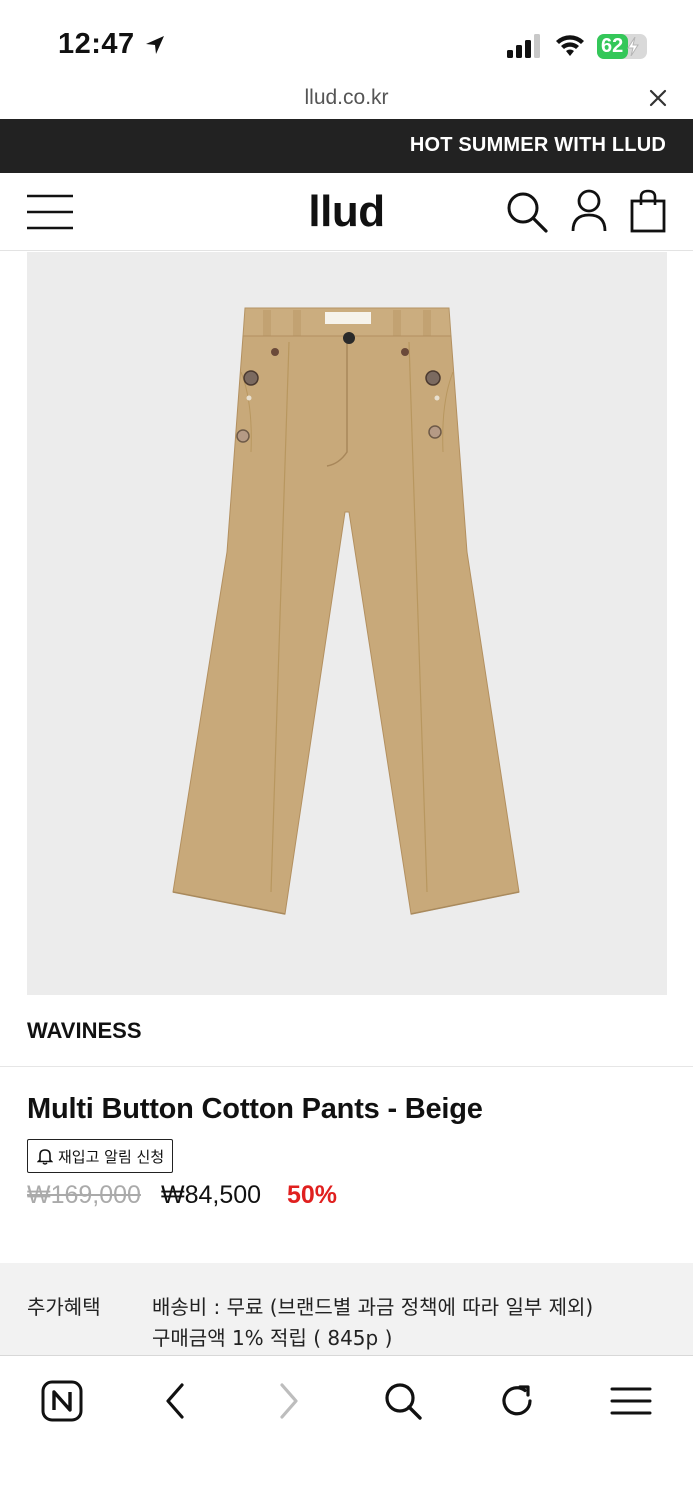 The height and width of the screenshot is (1500, 693). What do you see at coordinates (346, 1427) in the screenshot?
I see `browser-toolbar` at bounding box center [346, 1427].